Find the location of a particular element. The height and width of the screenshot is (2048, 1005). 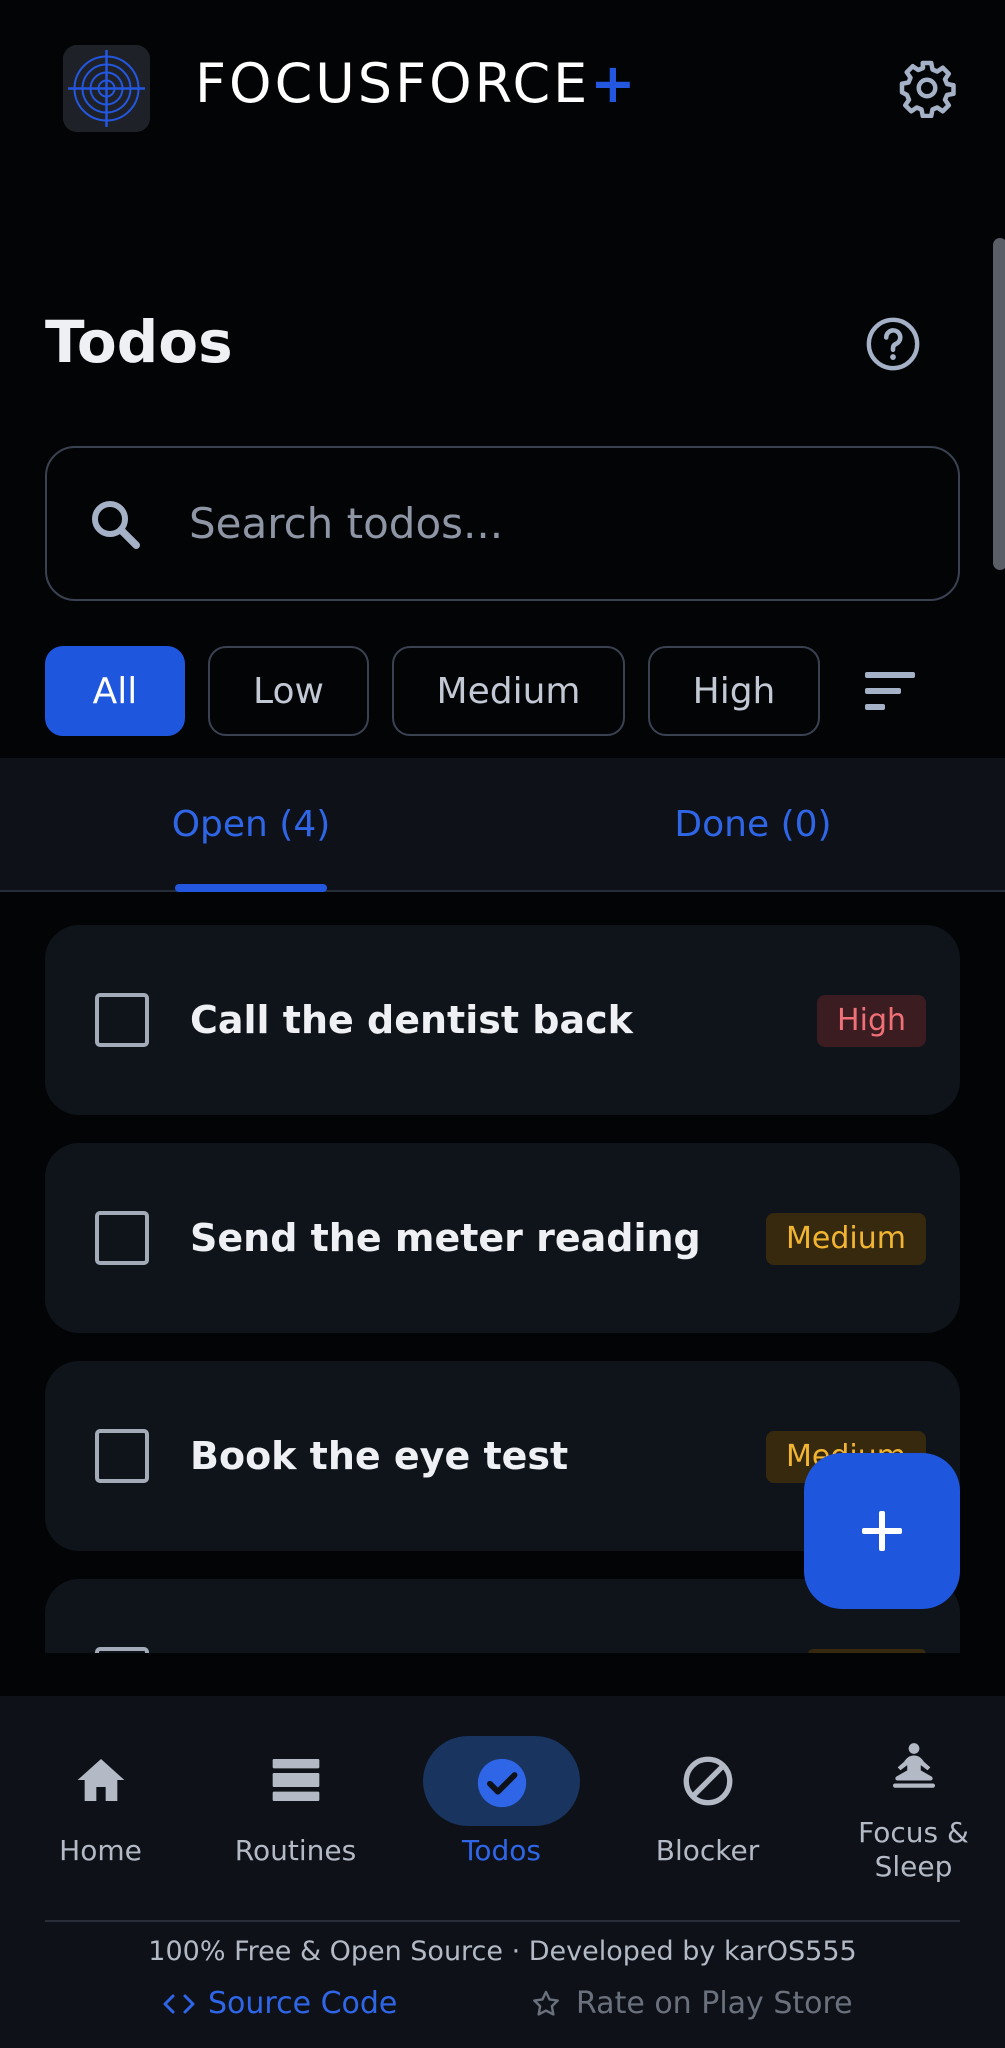

rate-label: Rate on Play Store is located at coordinates (714, 2003).